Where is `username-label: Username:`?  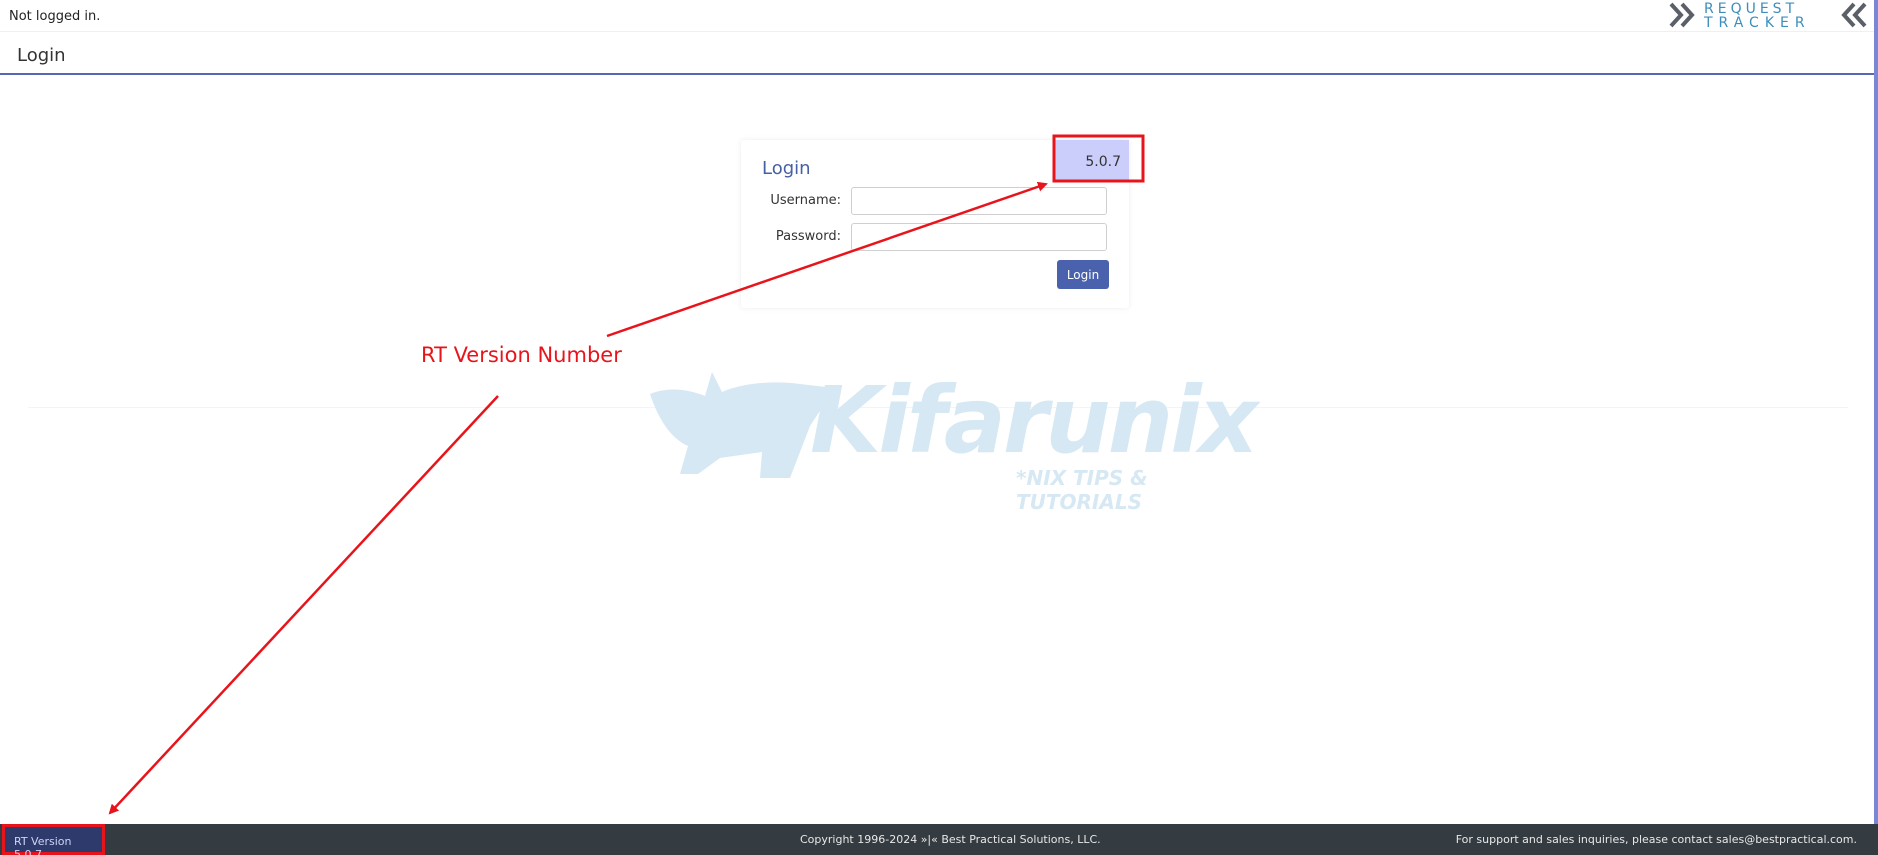
username-label: Username: is located at coordinates (805, 200).